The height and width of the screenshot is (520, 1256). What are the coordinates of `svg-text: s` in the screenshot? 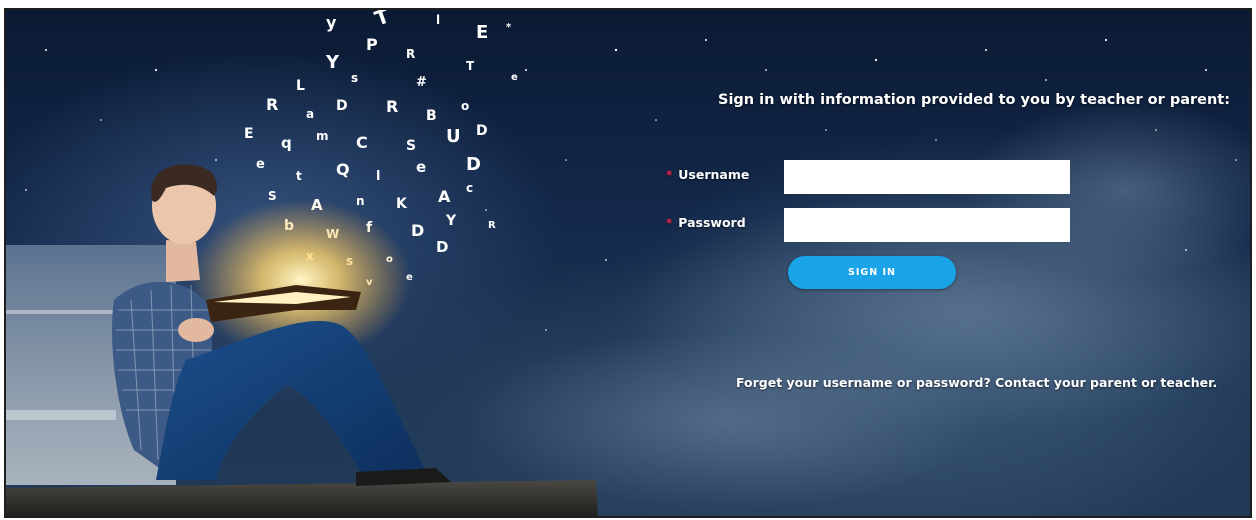 It's located at (354, 78).